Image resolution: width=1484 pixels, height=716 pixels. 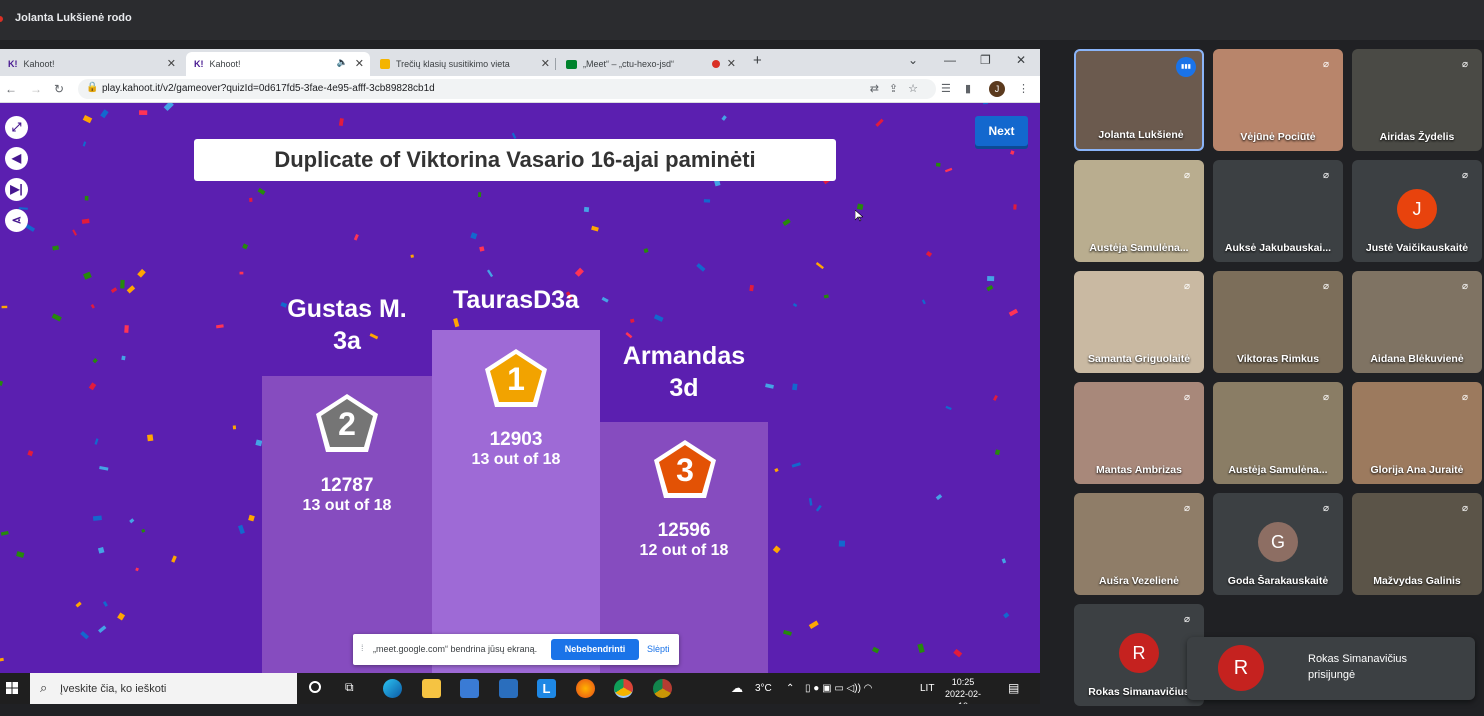 I want to click on back-icon: ←, so click(x=11, y=89).